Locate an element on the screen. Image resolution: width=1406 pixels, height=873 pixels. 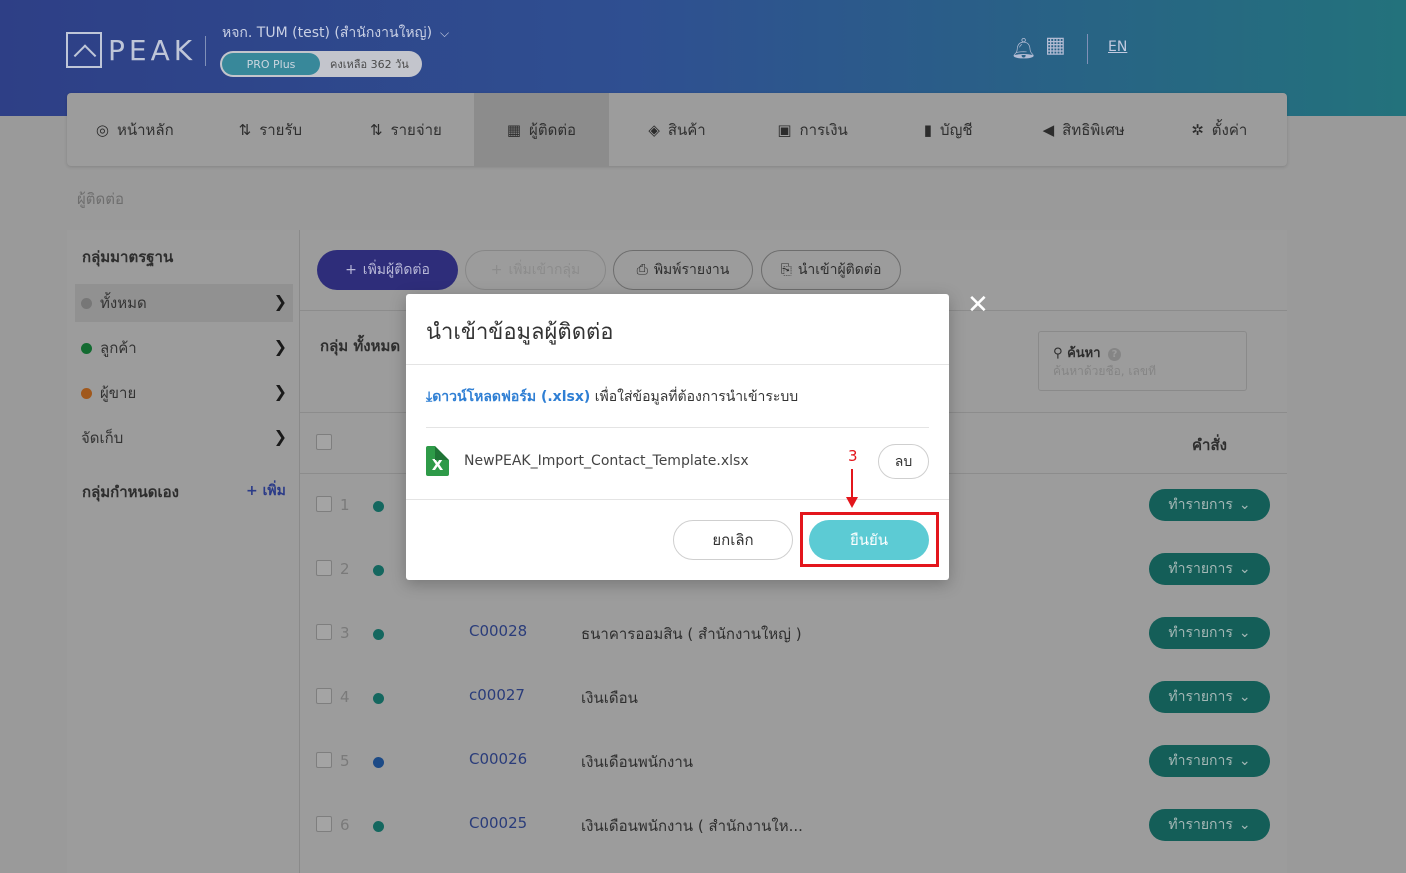
nav-item-8: ✲ ตั้งค่า is located at coordinates (1220, 129).